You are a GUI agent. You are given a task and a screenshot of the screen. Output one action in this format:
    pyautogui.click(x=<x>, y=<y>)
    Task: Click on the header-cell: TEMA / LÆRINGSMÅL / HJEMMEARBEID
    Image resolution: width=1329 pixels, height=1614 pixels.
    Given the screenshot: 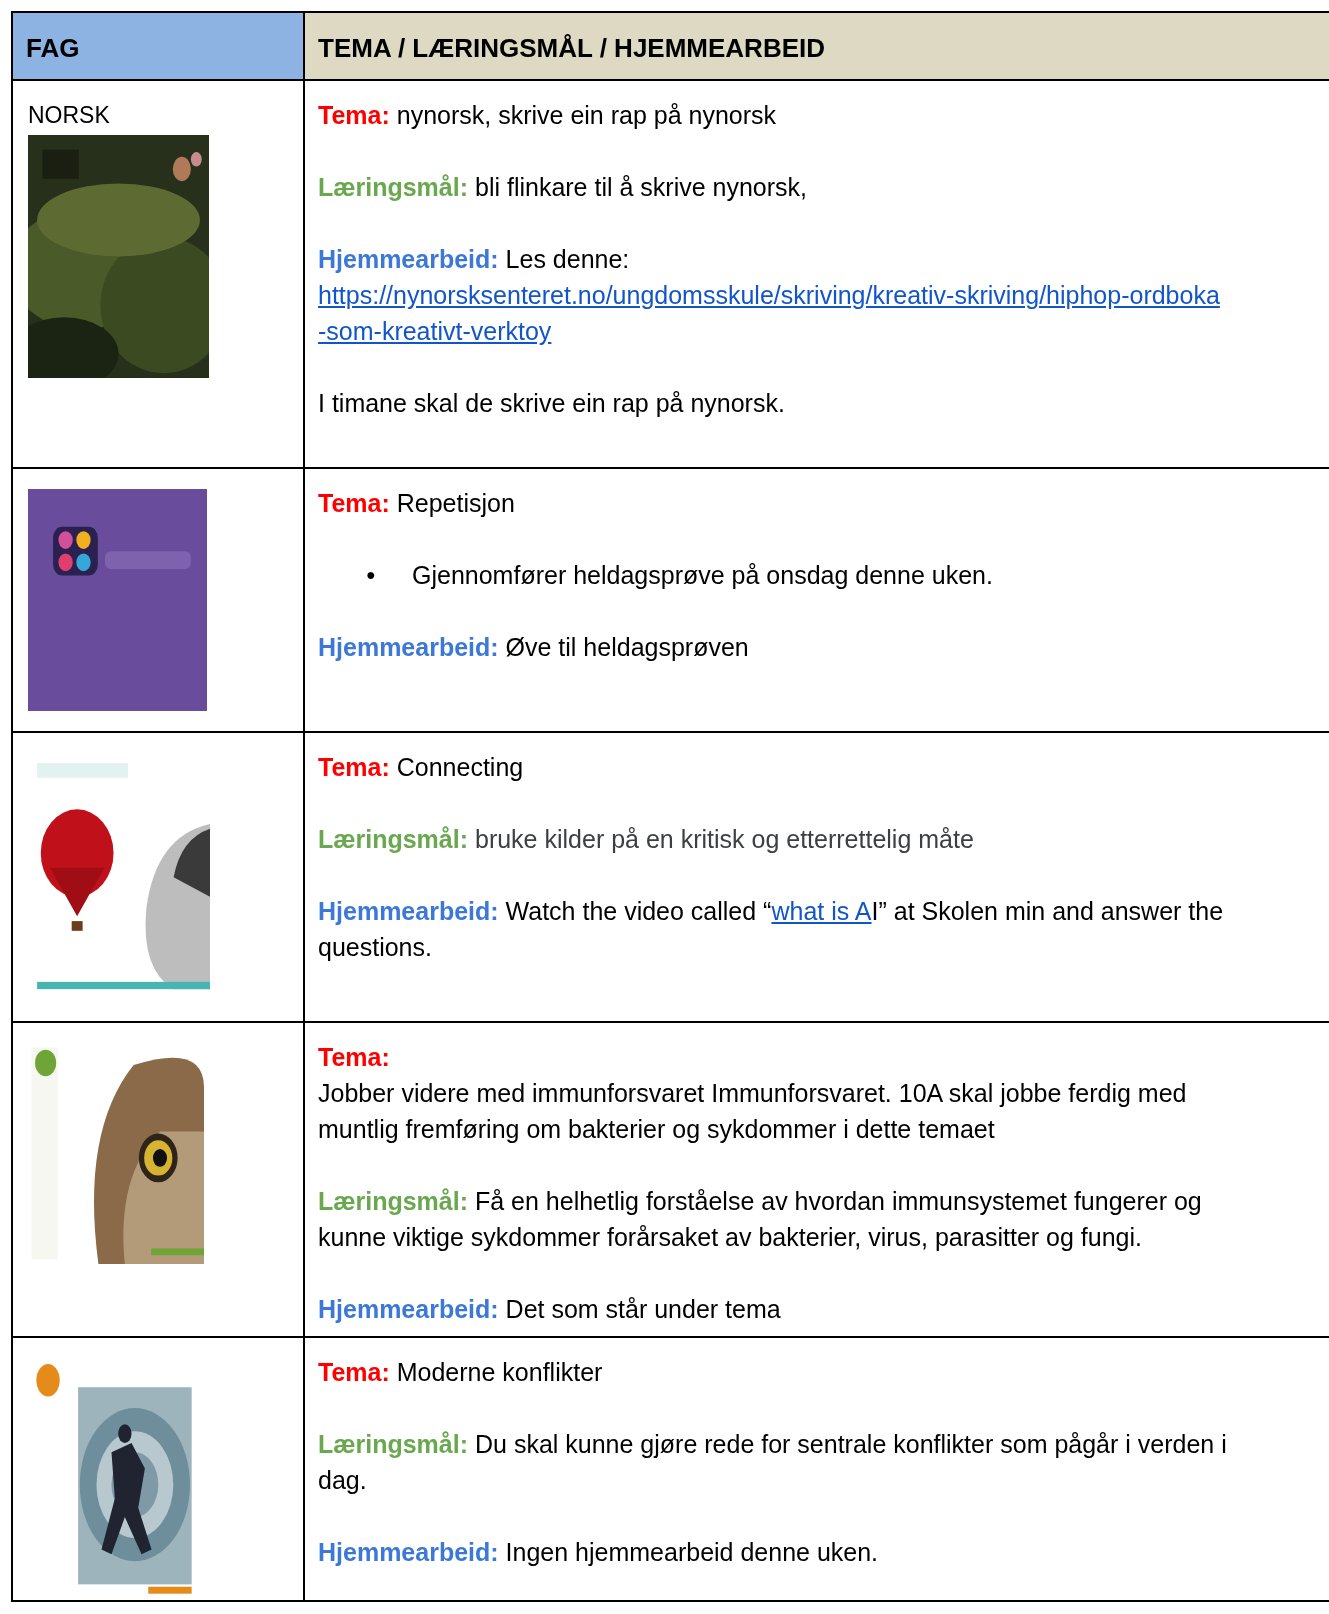 What is the action you would take?
    pyautogui.click(x=817, y=47)
    